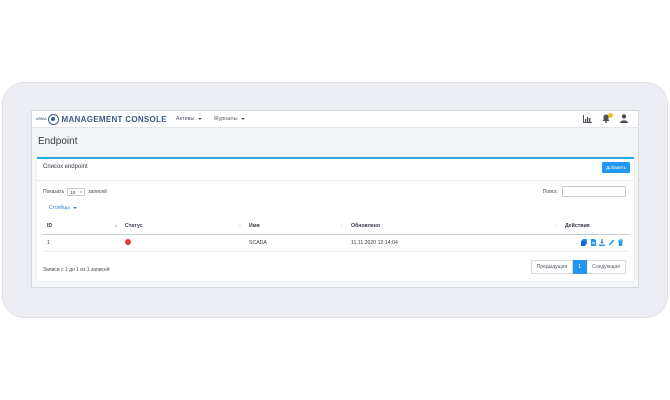 Image resolution: width=670 pixels, height=400 pixels. I want to click on table-row: 1 SCADA 11.11.2020 12:14:04, so click(336, 243).